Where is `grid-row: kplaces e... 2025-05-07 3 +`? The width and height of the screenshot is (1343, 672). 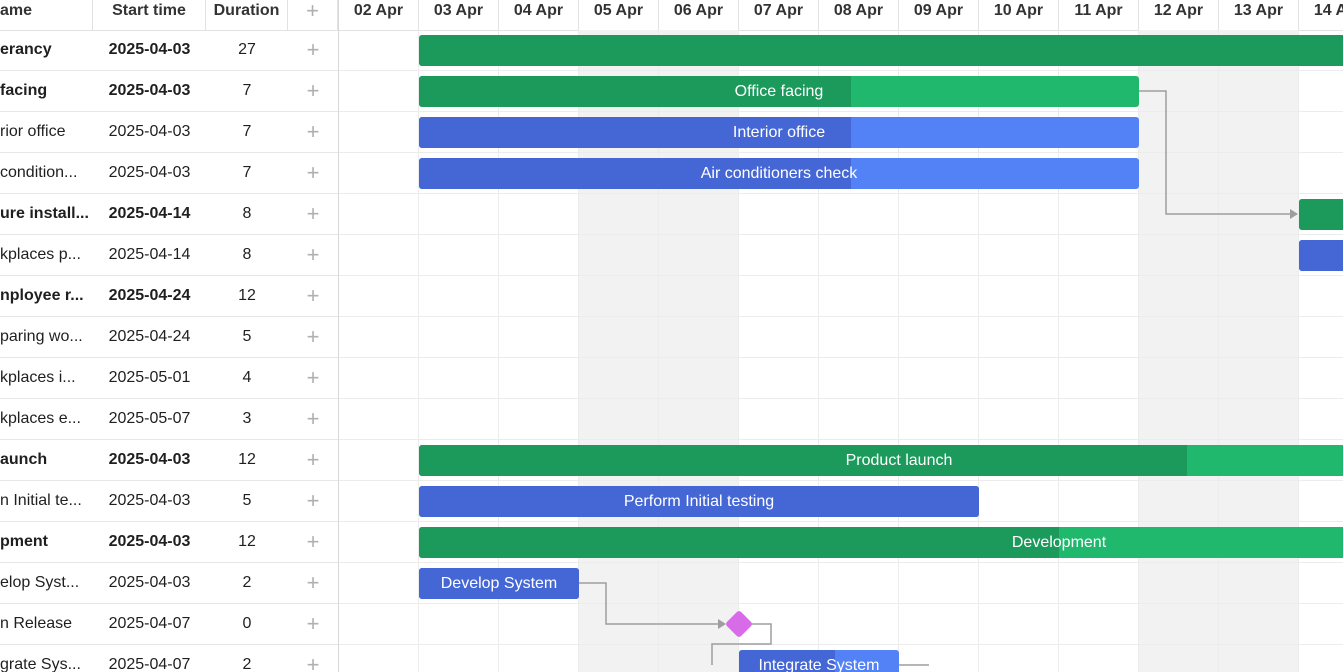
grid-row: kplaces e... 2025-05-07 3 + is located at coordinates (169, 419).